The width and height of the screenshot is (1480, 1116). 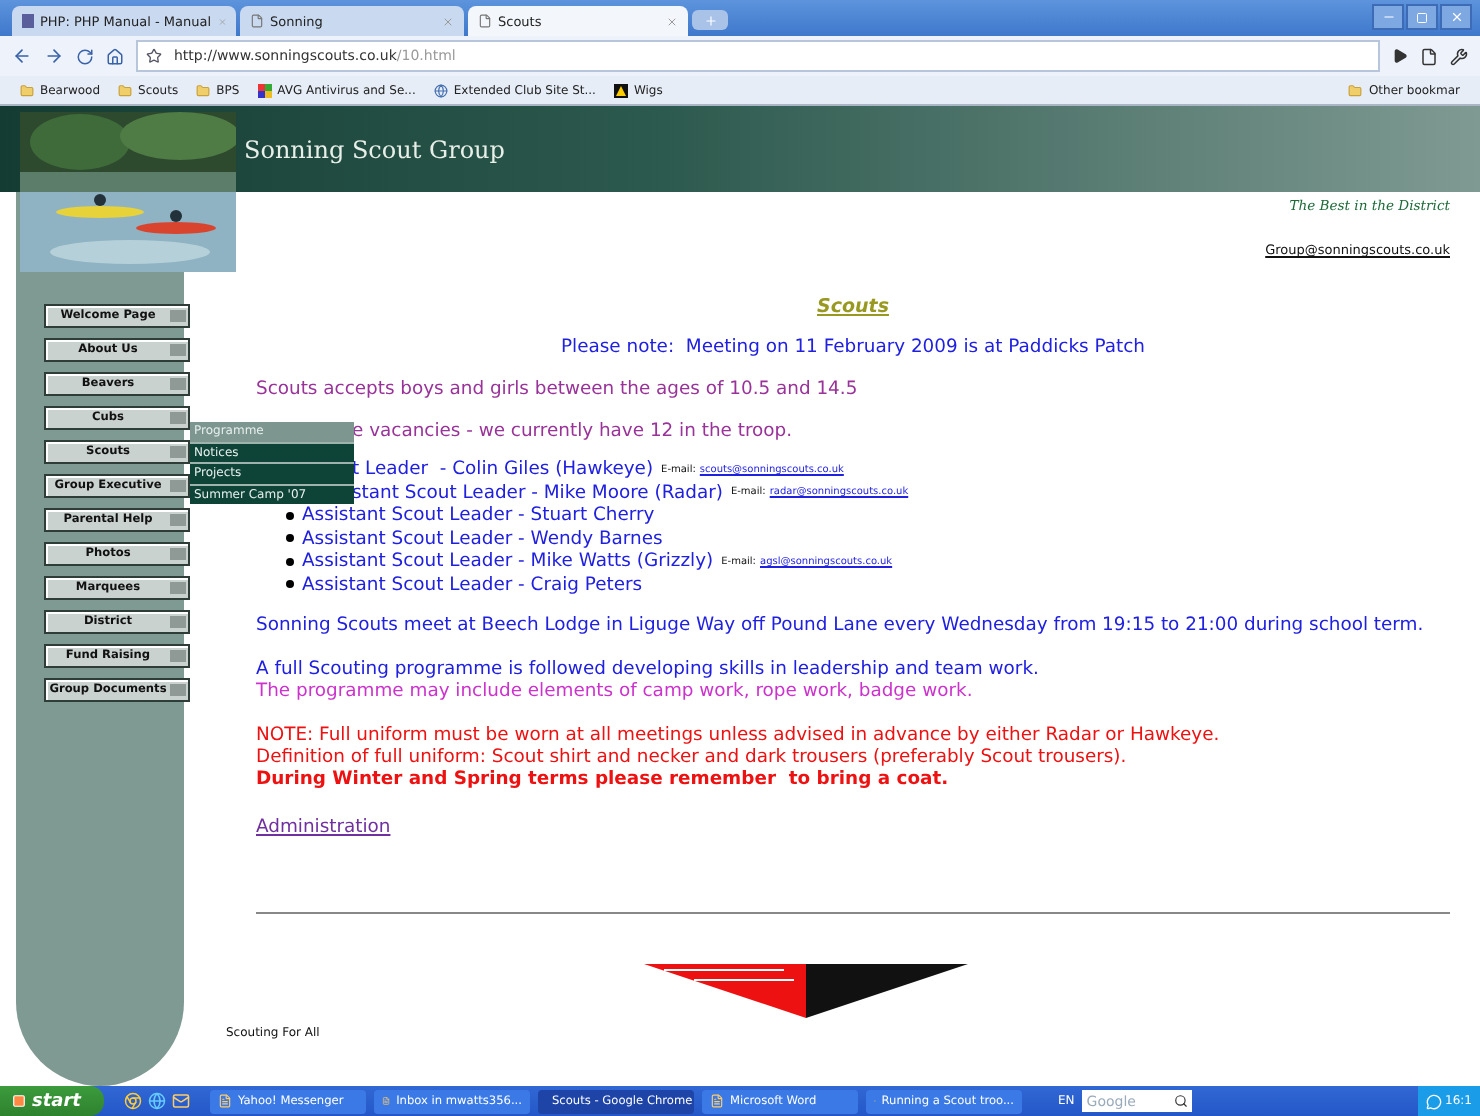 What do you see at coordinates (1459, 56) in the screenshot?
I see `wrench-icon` at bounding box center [1459, 56].